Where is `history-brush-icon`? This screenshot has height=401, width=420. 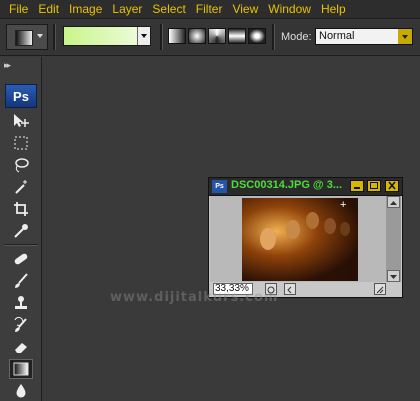 history-brush-icon is located at coordinates (20, 324).